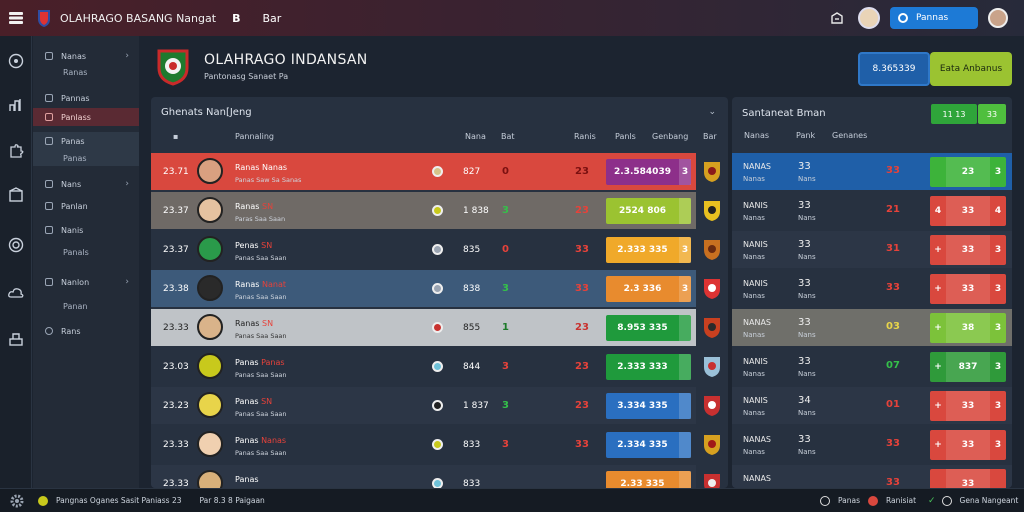 This screenshot has height=512, width=1024. What do you see at coordinates (16, 105) in the screenshot?
I see `chart-icon` at bounding box center [16, 105].